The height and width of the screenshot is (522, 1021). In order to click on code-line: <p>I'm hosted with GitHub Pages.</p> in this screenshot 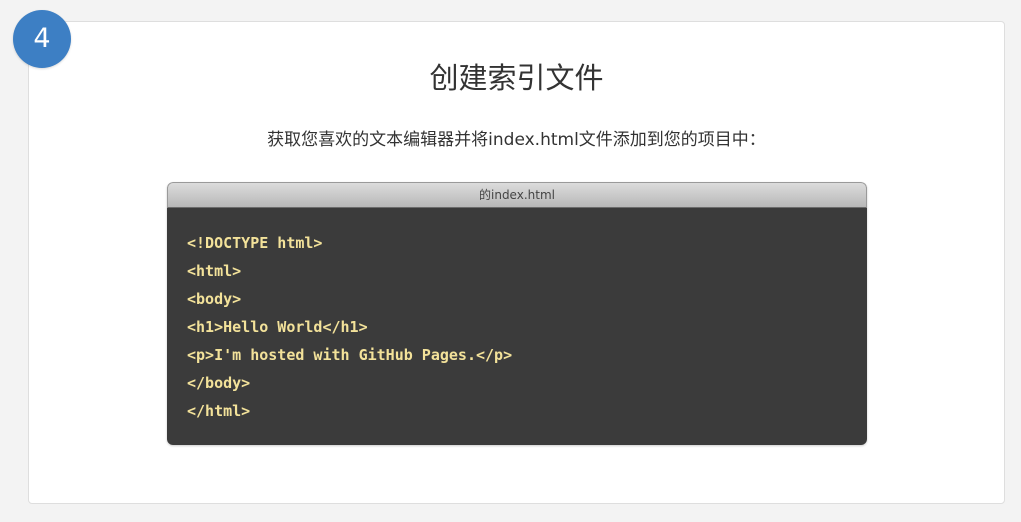, I will do `click(350, 355)`.